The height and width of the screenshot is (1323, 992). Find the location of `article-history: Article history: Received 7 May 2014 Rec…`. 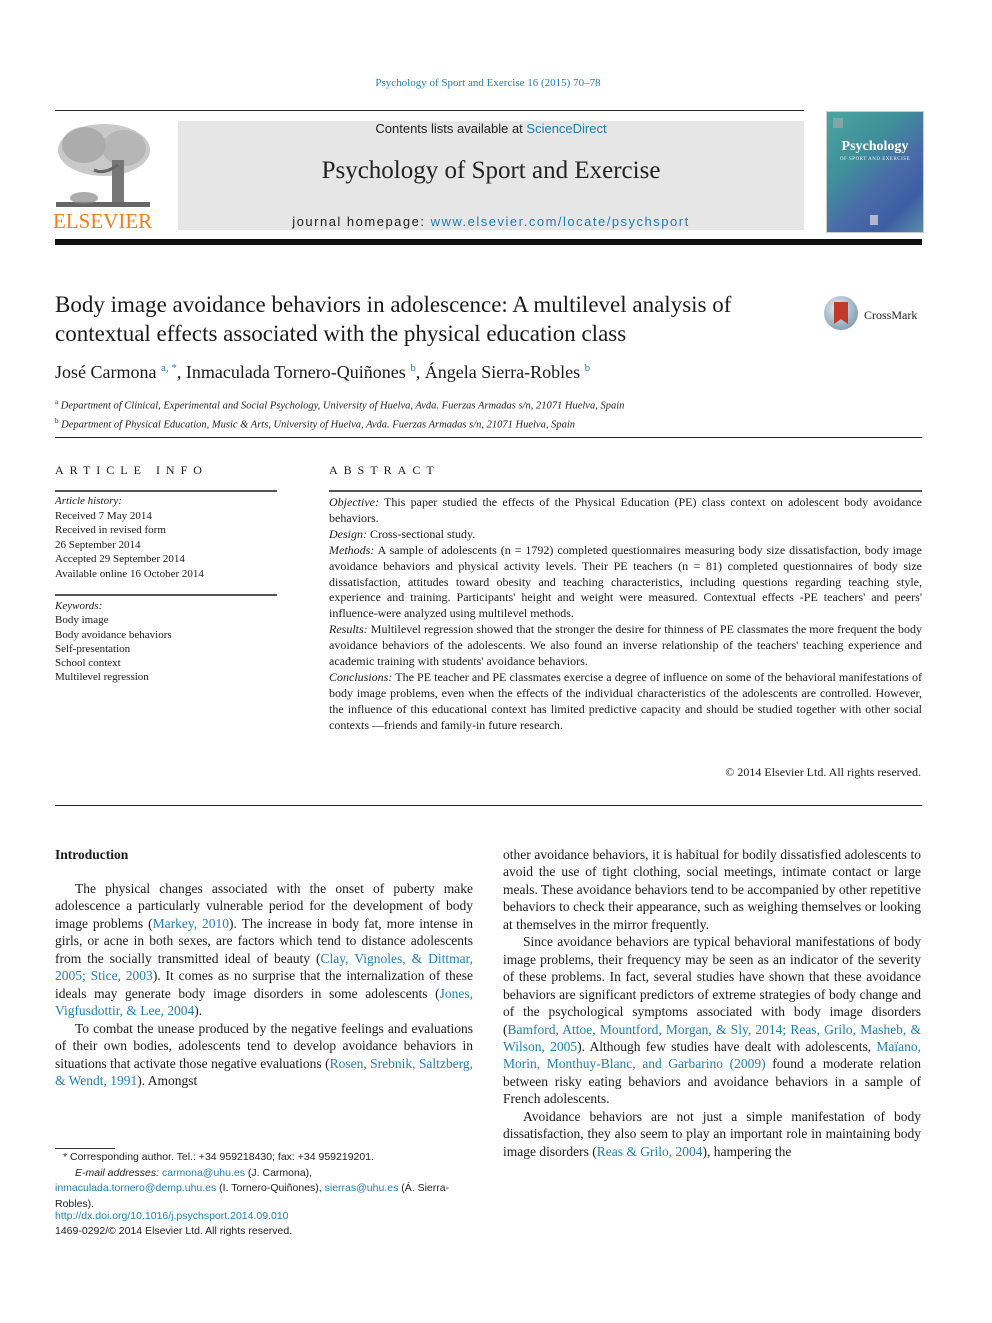

article-history: Article history: Received 7 May 2014 Rec… is located at coordinates (167, 537).